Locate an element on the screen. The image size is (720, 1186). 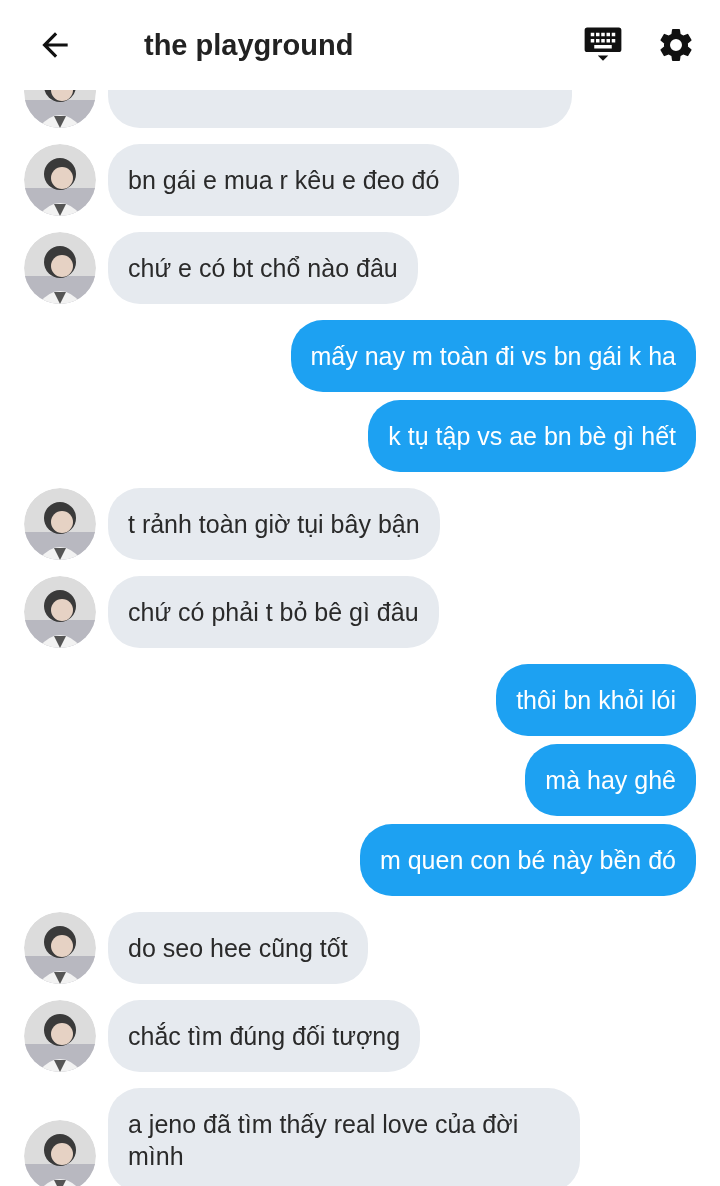
message-bubble: chứ có phải t bỏ bê gì đâu is located at coordinates (273, 612).